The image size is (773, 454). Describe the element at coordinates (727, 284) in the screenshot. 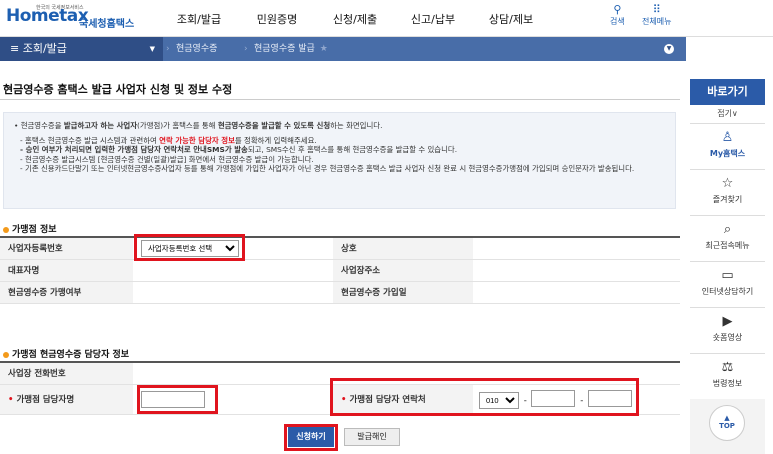

I see `quick-online-consult: ▭ 인터넷상담하기` at that location.